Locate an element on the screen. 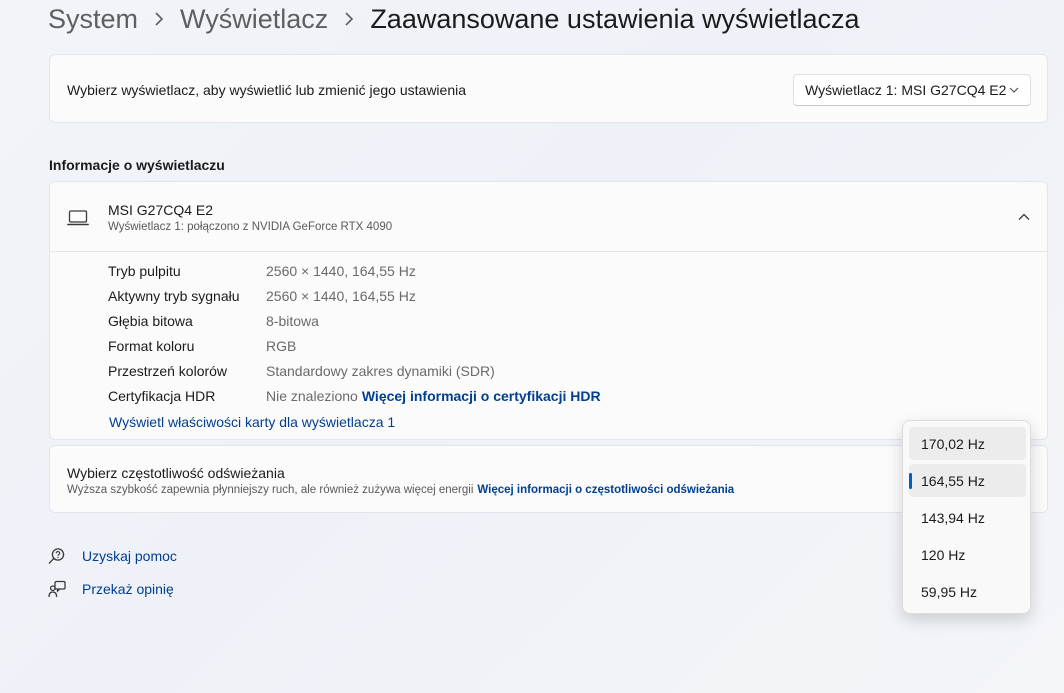 The height and width of the screenshot is (693, 1064). refresh-rate-option: 120 Hz is located at coordinates (967, 554).